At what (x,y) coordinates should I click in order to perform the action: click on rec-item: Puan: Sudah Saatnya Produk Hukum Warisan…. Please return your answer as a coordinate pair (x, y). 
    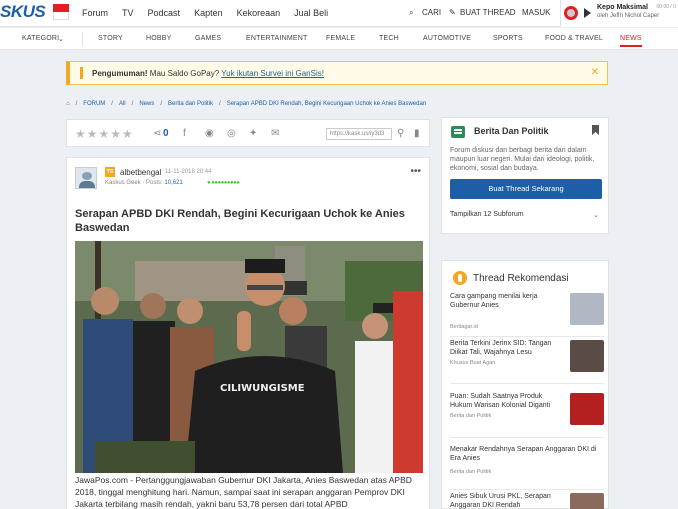
    Looking at the image, I should click on (527, 415).